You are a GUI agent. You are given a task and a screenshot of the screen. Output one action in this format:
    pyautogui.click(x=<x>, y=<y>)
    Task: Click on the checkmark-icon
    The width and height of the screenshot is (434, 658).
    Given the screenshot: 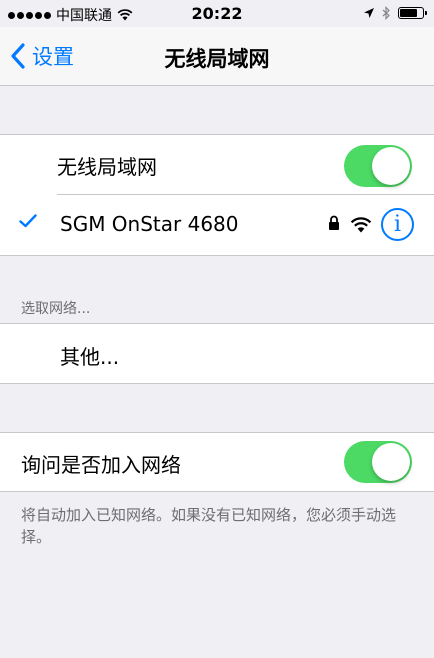 What is the action you would take?
    pyautogui.click(x=28, y=221)
    